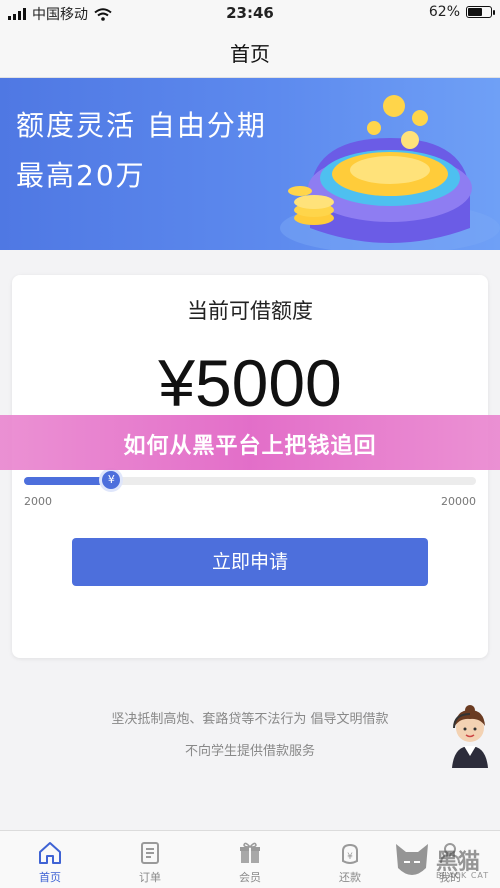  I want to click on customer-service-icon, so click(470, 737).